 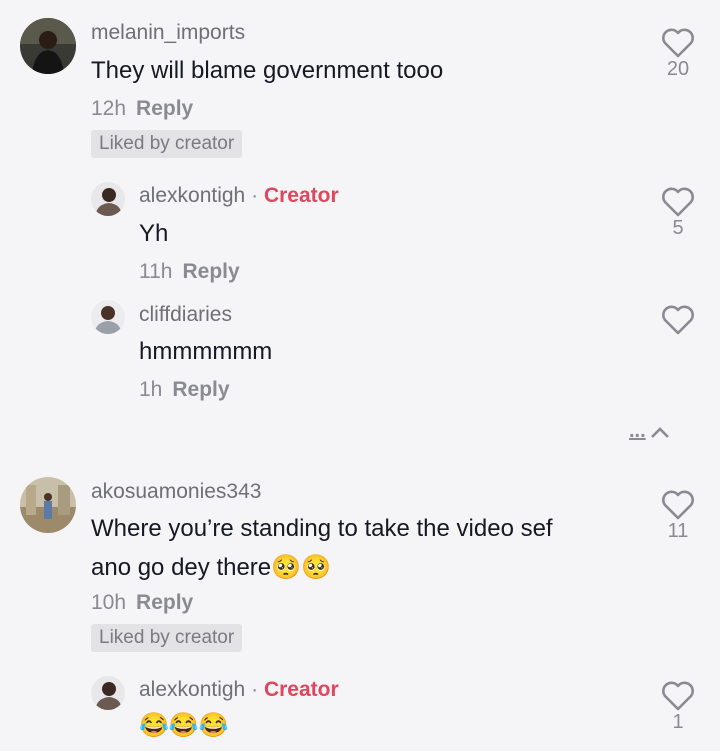 What do you see at coordinates (678, 531) in the screenshot?
I see `like-count: 11` at bounding box center [678, 531].